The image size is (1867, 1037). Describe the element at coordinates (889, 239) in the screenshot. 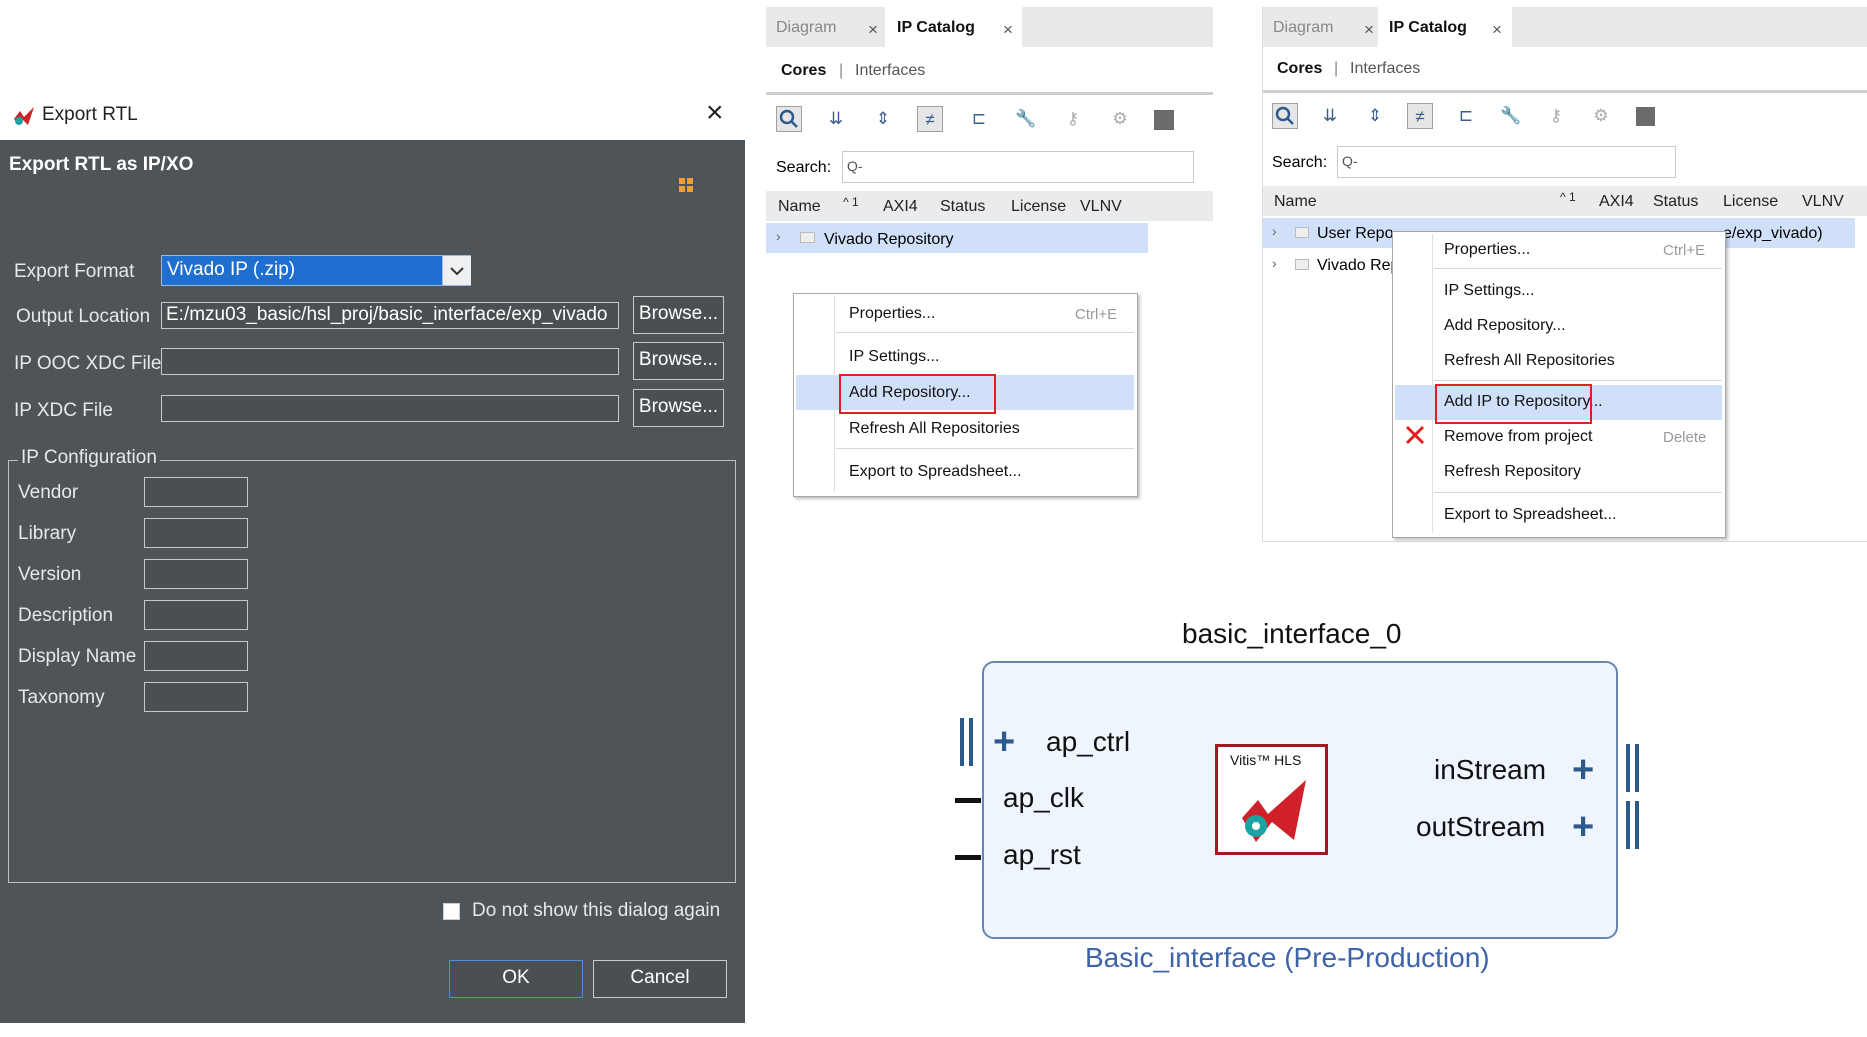

I see `row-vivado-repository: Vivado Repository` at that location.